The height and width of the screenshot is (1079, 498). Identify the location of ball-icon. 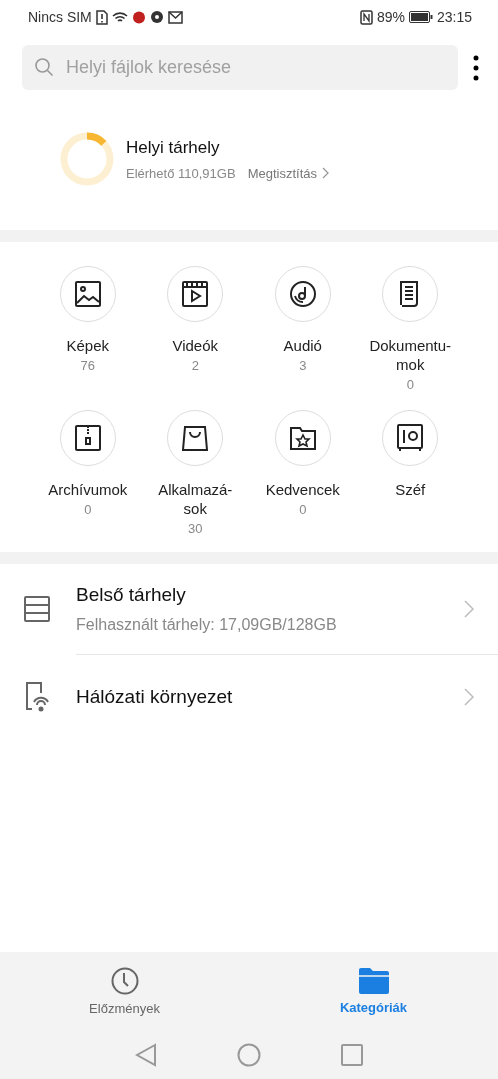
(156, 17).